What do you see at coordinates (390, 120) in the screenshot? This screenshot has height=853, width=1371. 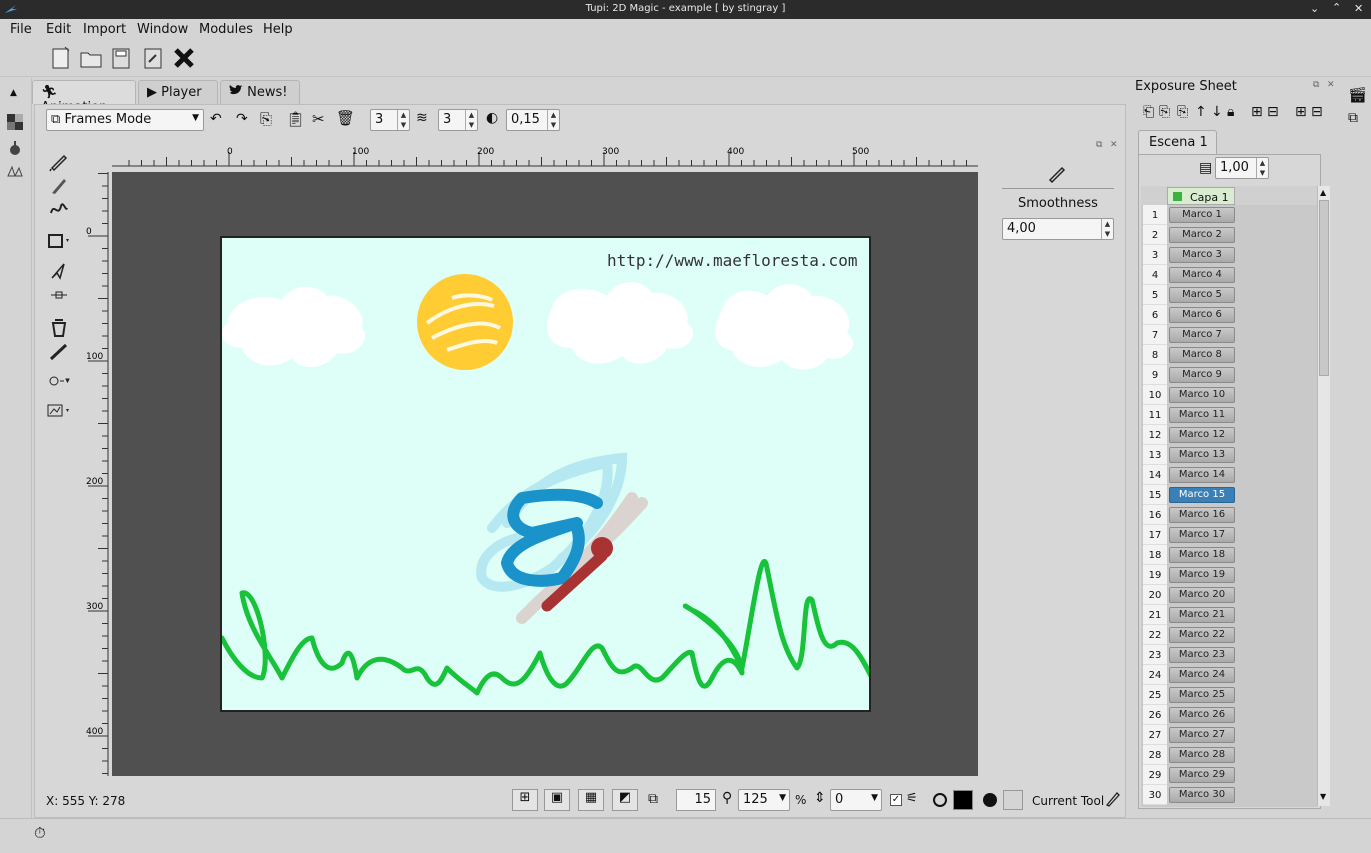 I see `onion-previous-spinbox: 3 ▲ ▼` at bounding box center [390, 120].